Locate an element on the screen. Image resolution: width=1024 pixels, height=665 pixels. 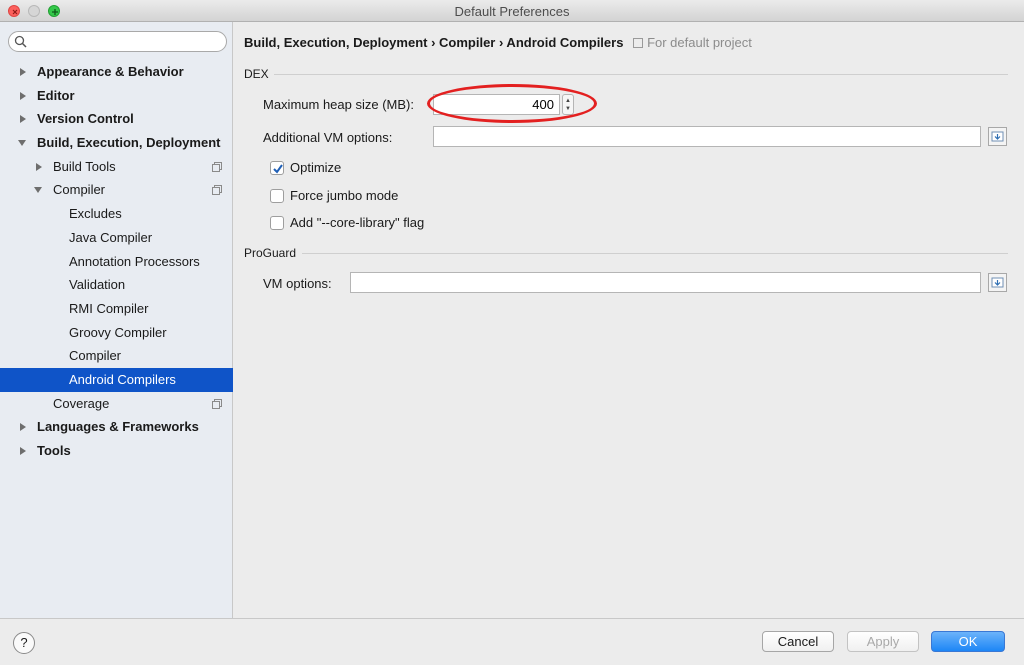
stepper-down-icon: ▼ is located at coordinates (568, 109).